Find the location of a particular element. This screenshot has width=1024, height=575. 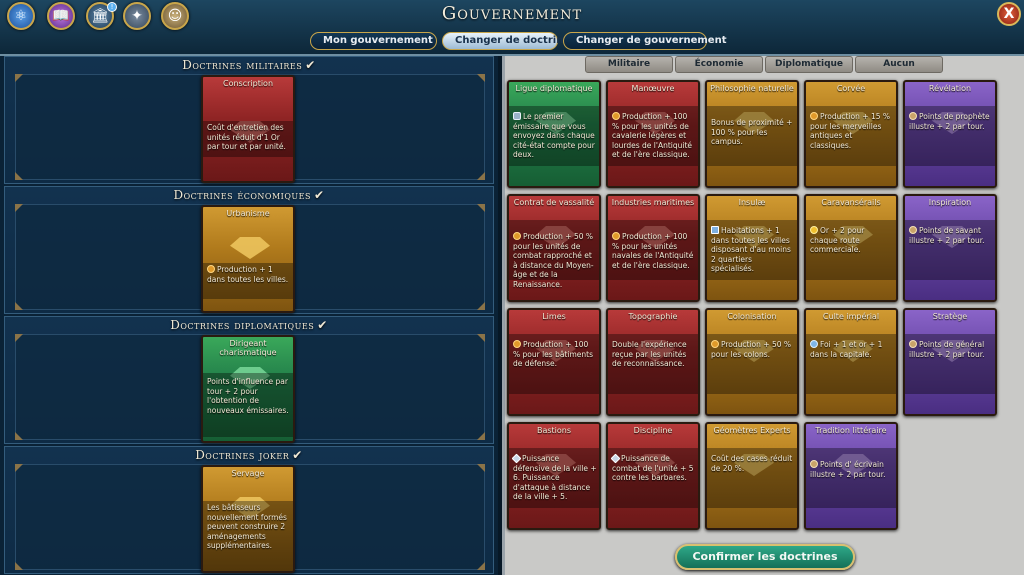

tab-my-government: Mon gouvernement is located at coordinates (373, 41).